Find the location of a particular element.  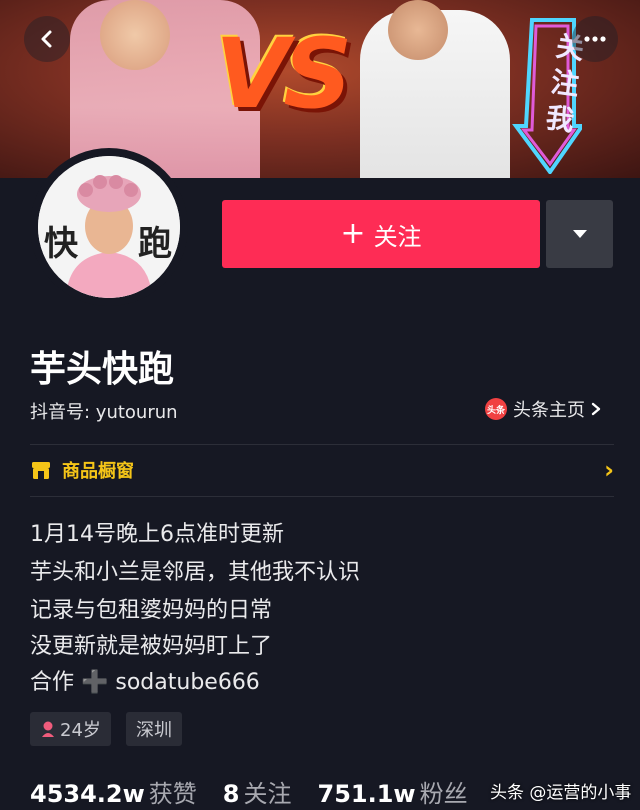

product-showcase-row: 商品橱窗 › is located at coordinates (322, 470).